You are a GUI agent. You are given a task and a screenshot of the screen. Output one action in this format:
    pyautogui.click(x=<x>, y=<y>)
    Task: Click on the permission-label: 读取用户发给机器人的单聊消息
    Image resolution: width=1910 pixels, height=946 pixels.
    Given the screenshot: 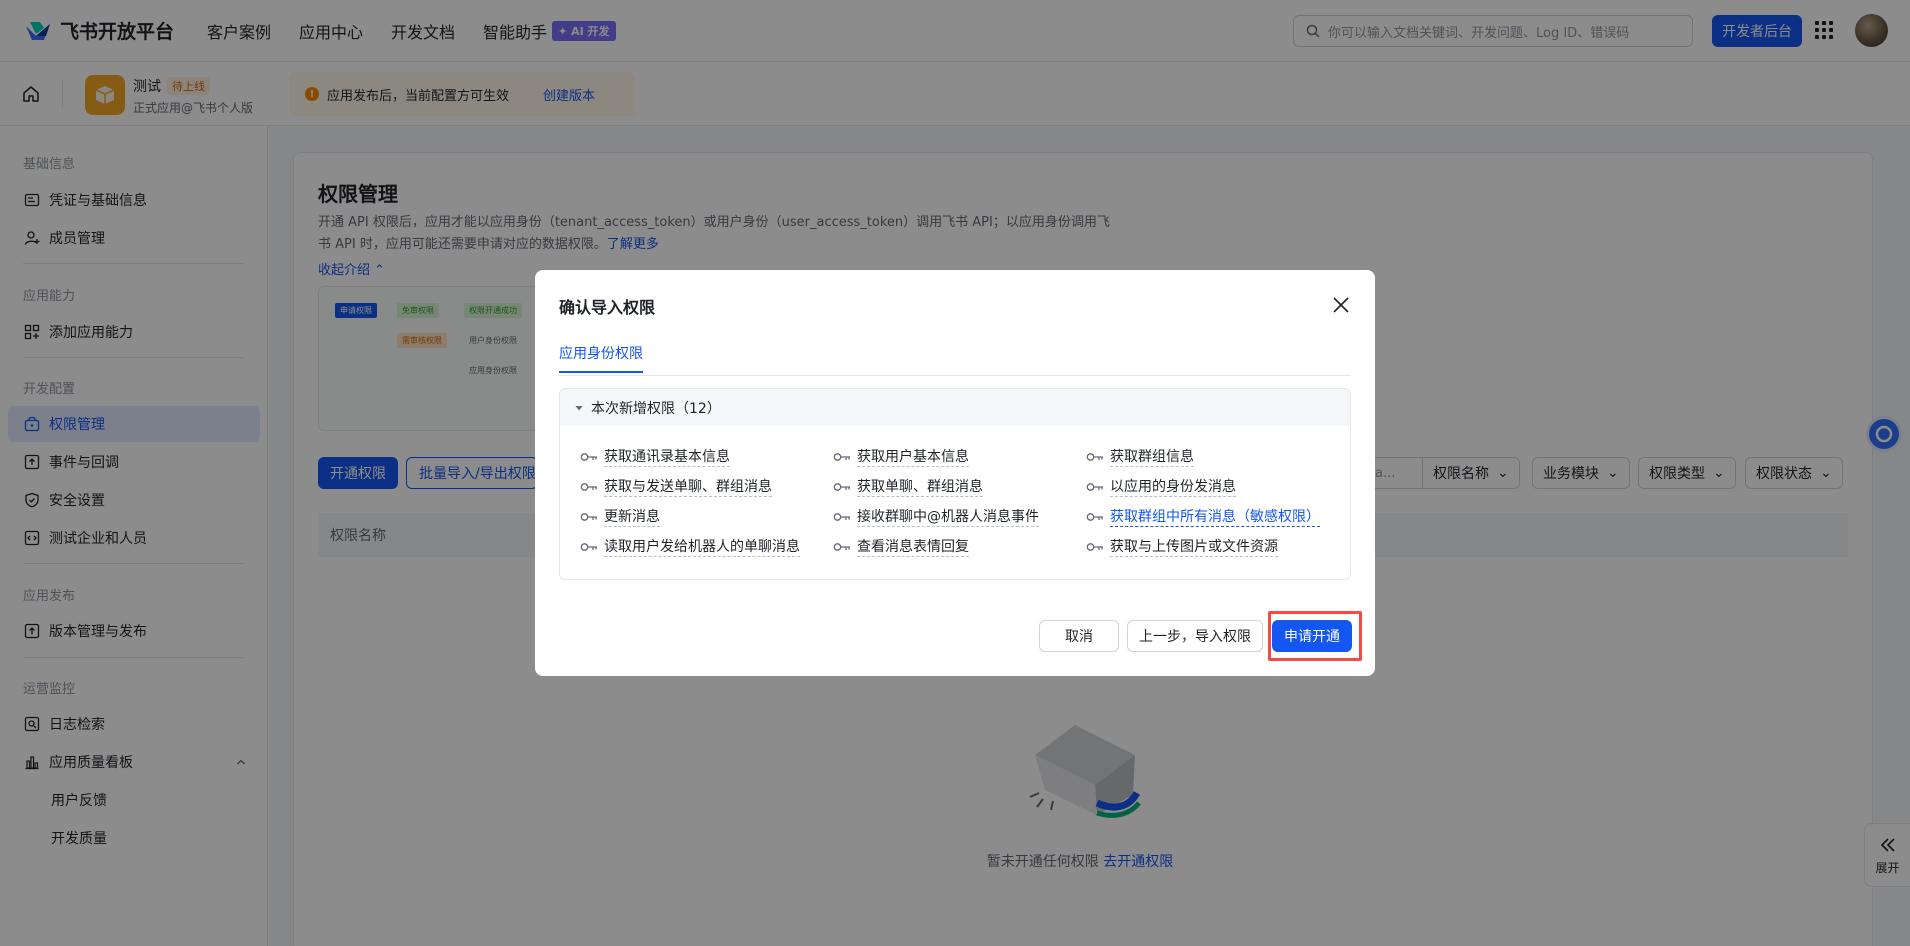 What is the action you would take?
    pyautogui.click(x=702, y=547)
    